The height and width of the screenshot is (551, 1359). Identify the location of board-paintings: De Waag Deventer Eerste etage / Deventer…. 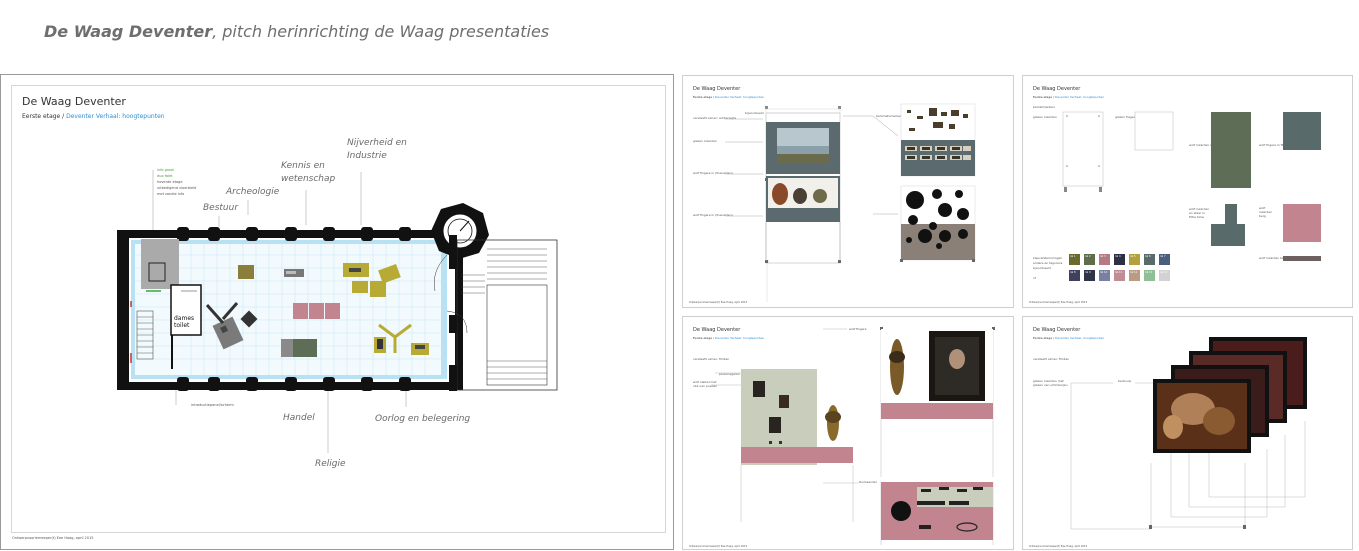
(1187, 433).